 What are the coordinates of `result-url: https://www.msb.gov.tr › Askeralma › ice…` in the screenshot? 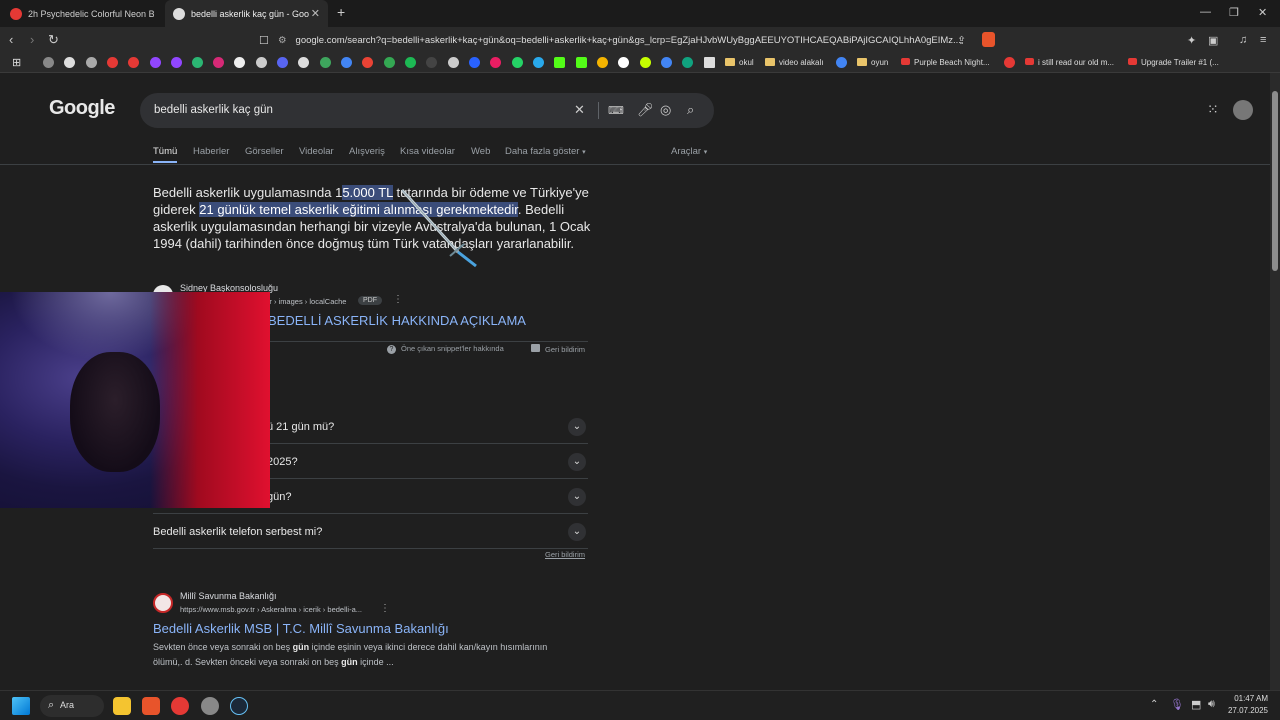 It's located at (271, 609).